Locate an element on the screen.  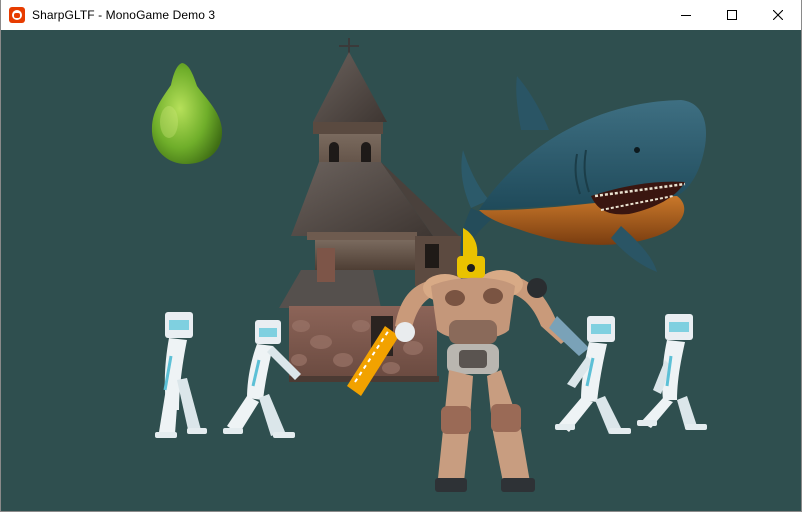
maximize-button is located at coordinates (732, 15).